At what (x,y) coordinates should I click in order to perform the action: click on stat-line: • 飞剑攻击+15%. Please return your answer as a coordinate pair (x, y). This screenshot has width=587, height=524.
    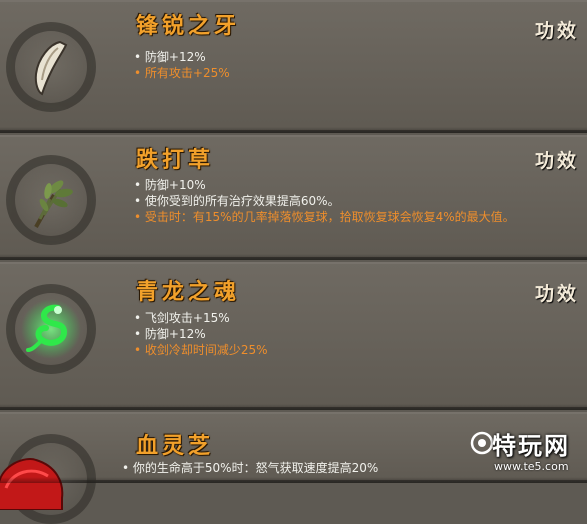
    Looking at the image, I should click on (182, 318).